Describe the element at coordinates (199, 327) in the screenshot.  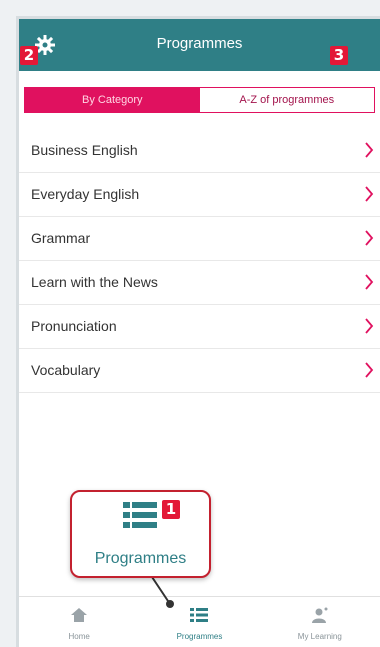
I see `list-item-pronunciation: Pronunciation` at that location.